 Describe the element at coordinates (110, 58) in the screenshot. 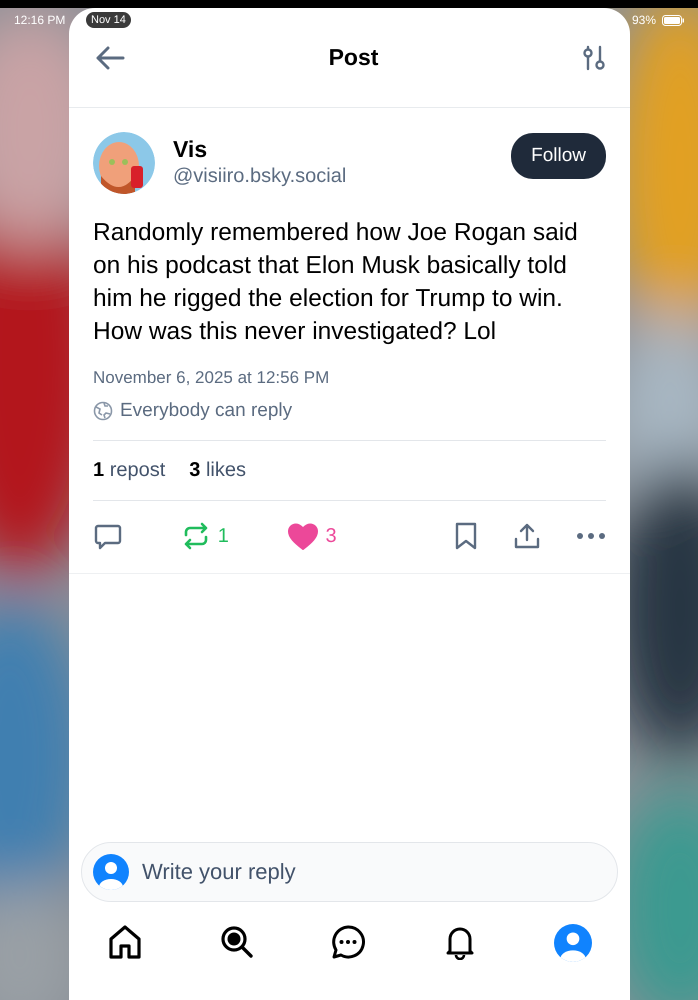

I see `back-arrow-icon` at that location.